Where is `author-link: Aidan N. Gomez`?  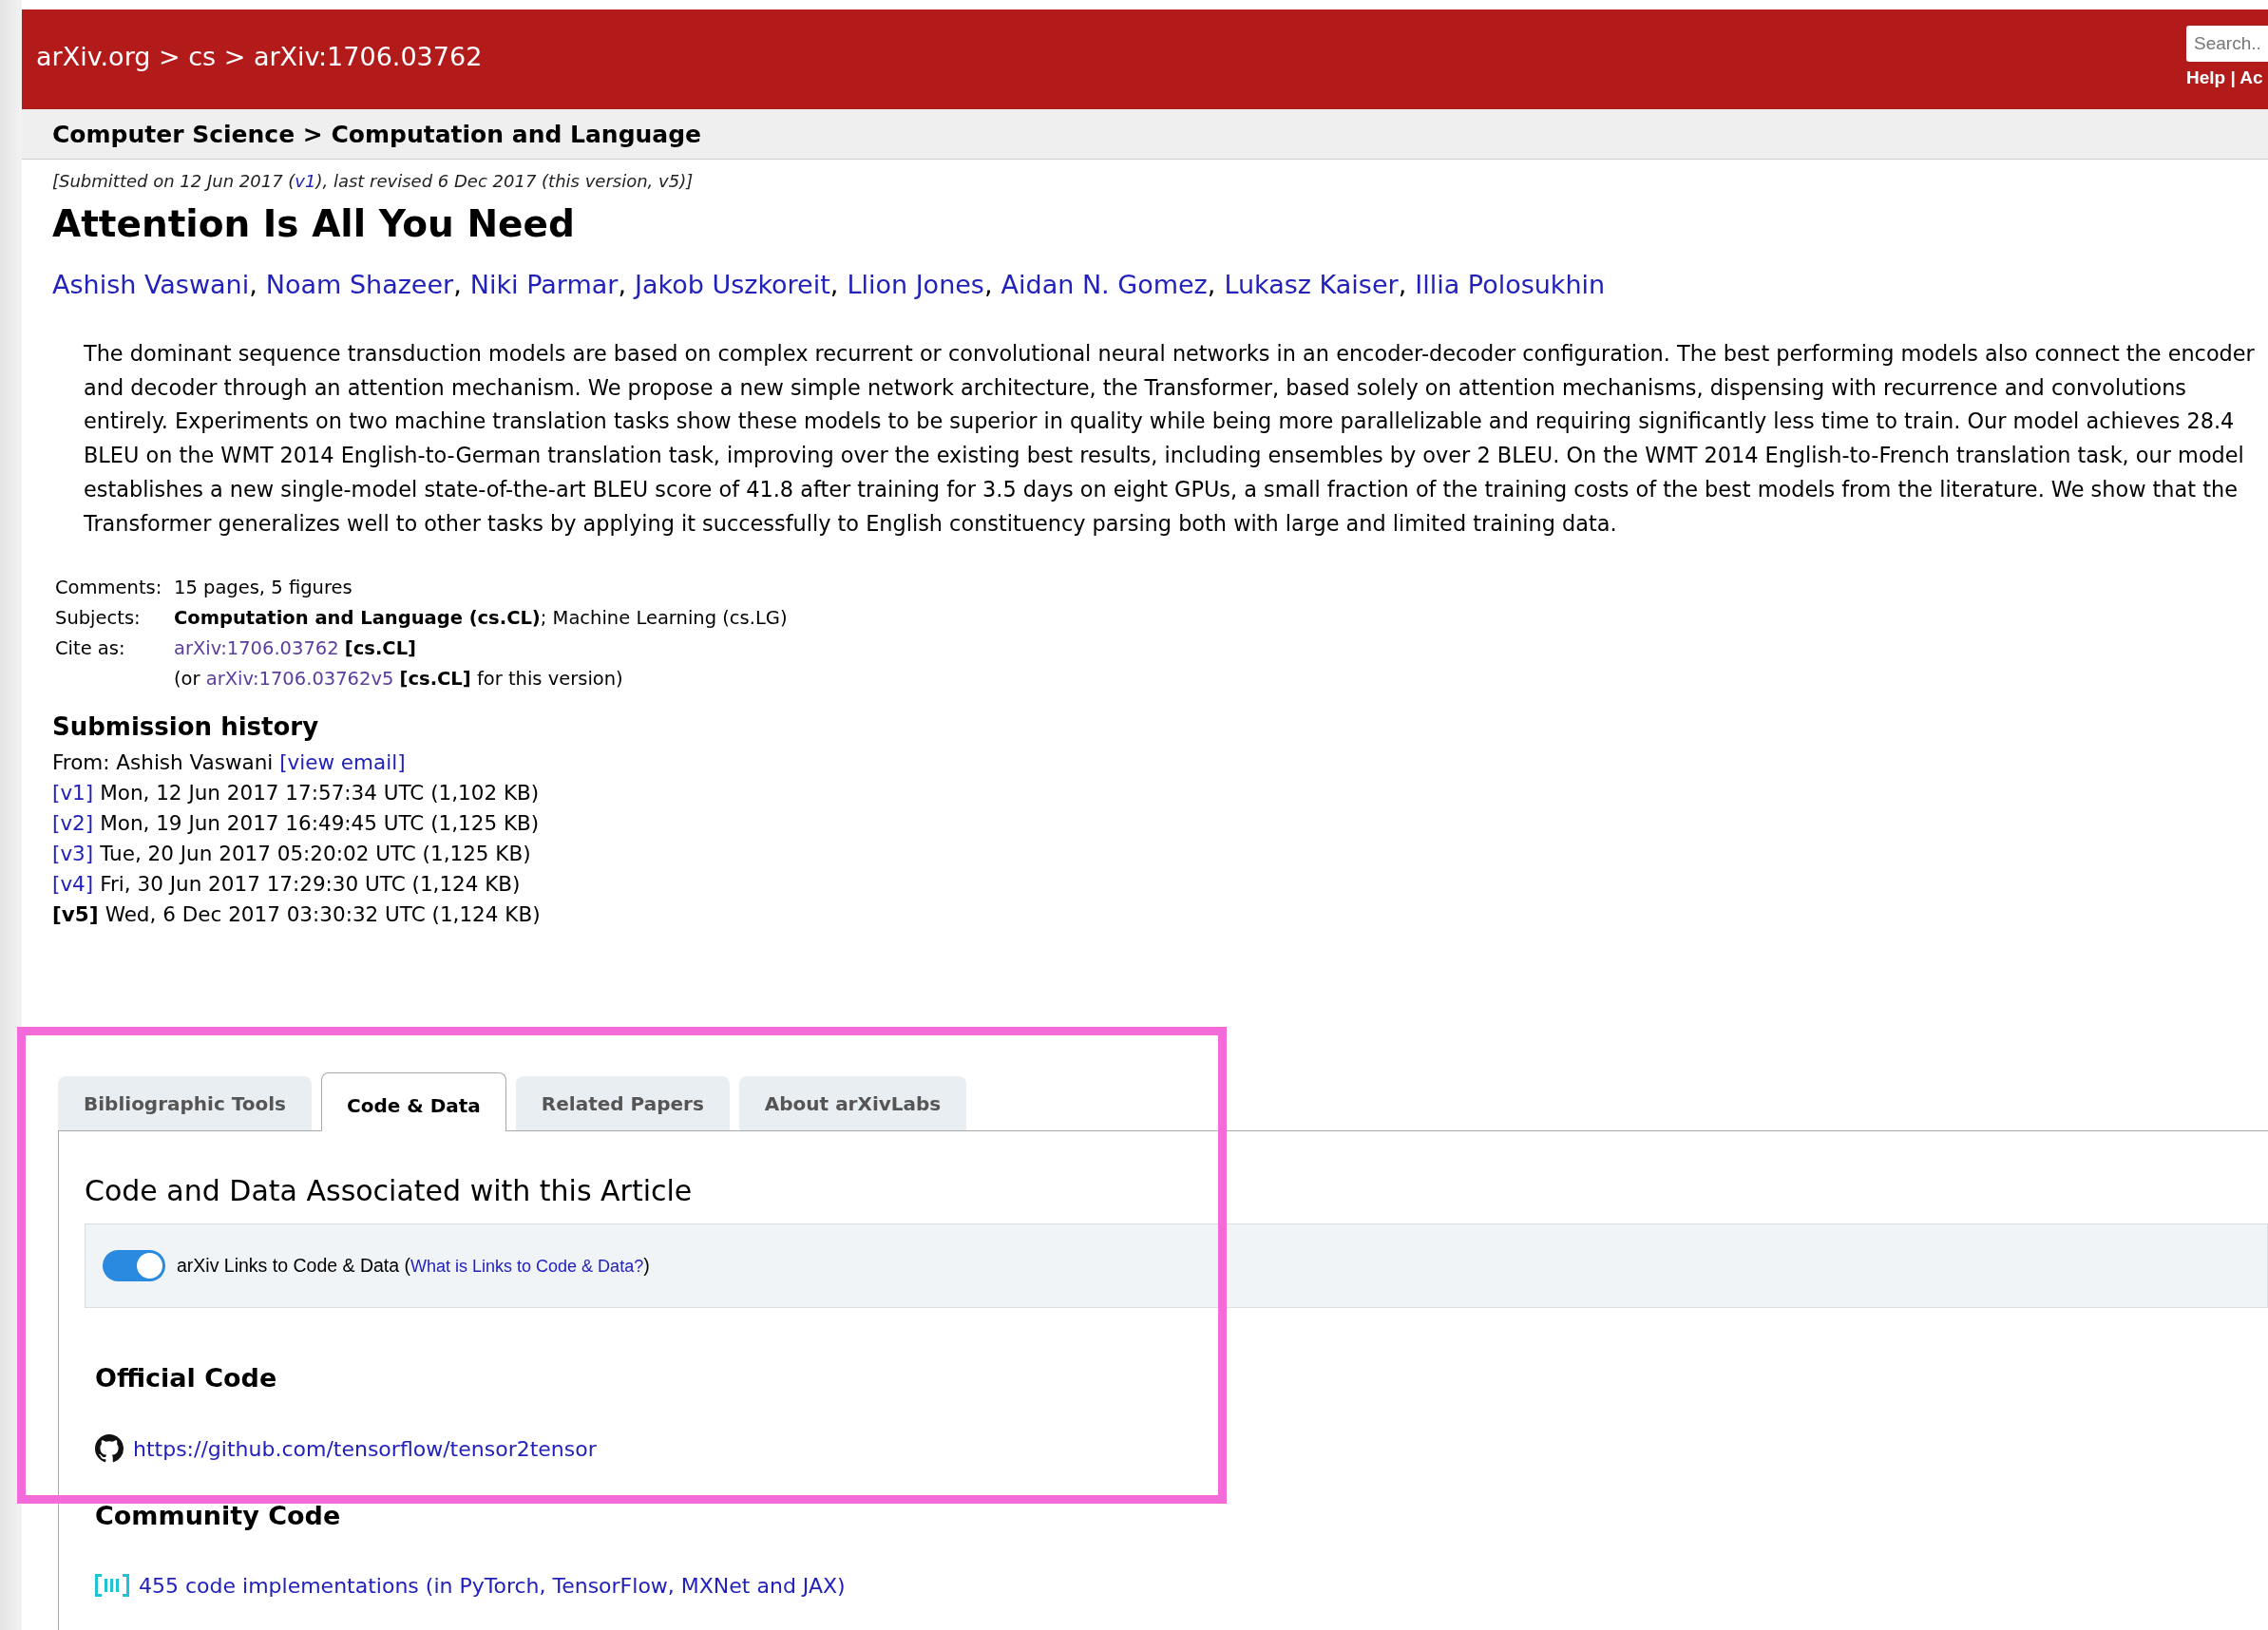
author-link: Aidan N. Gomez is located at coordinates (1105, 284).